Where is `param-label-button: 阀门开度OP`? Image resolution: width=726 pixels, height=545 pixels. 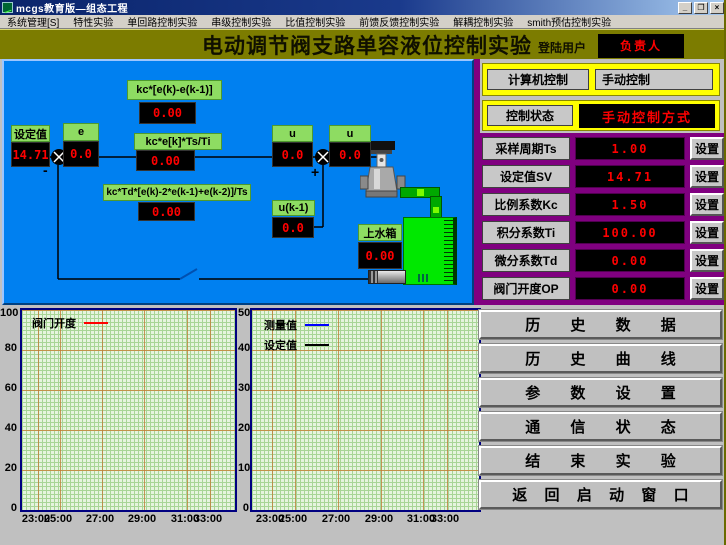 param-label-button: 阀门开度OP is located at coordinates (526, 288).